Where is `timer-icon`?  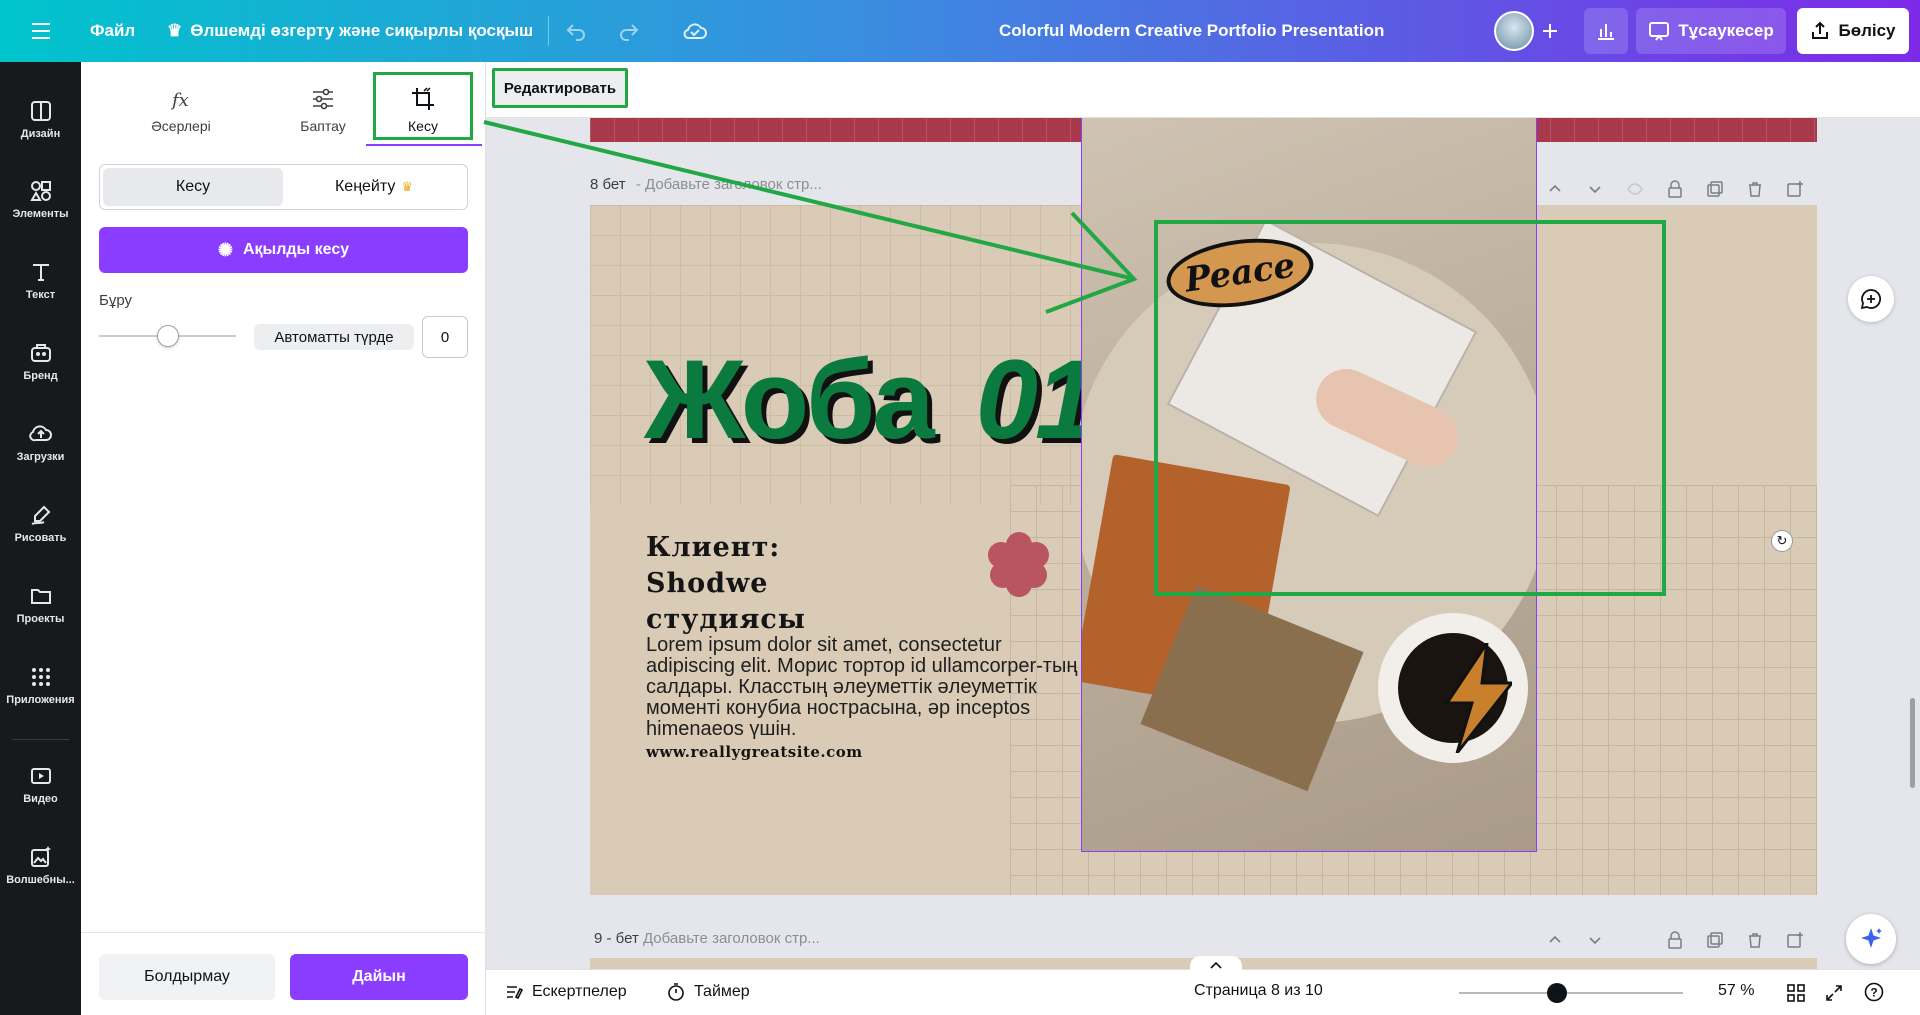
timer-icon is located at coordinates (676, 992).